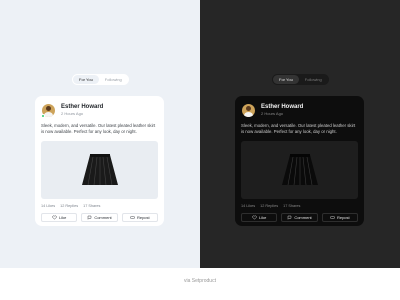 The width and height of the screenshot is (400, 300). Describe the element at coordinates (248, 110) in the screenshot. I see `avatar` at that location.